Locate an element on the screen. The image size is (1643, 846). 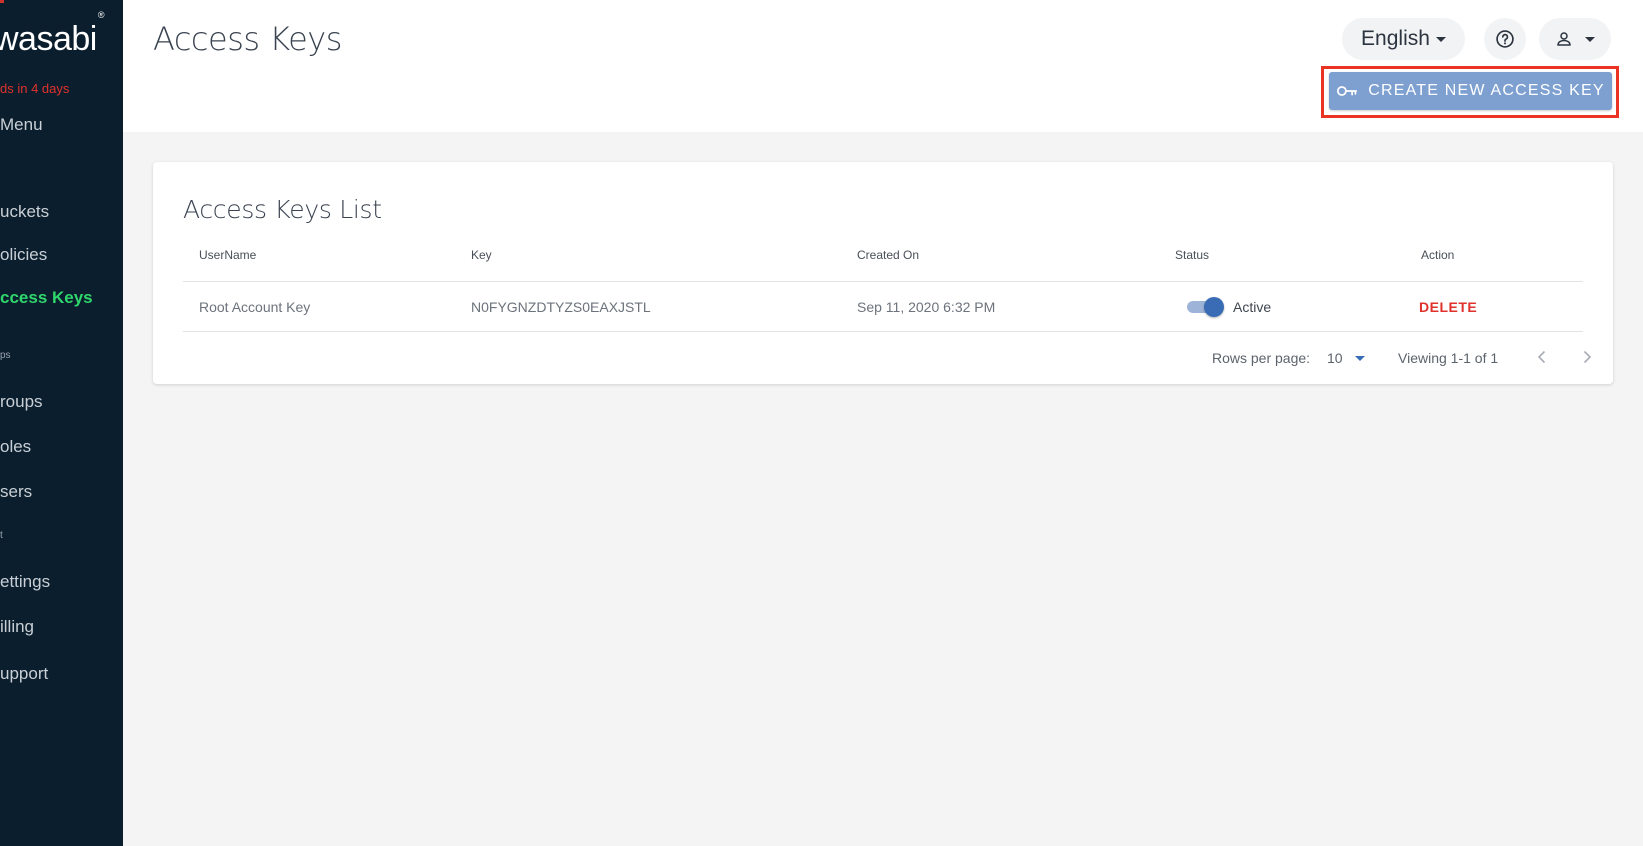
rows-per-page-value: 10 is located at coordinates (1335, 358).